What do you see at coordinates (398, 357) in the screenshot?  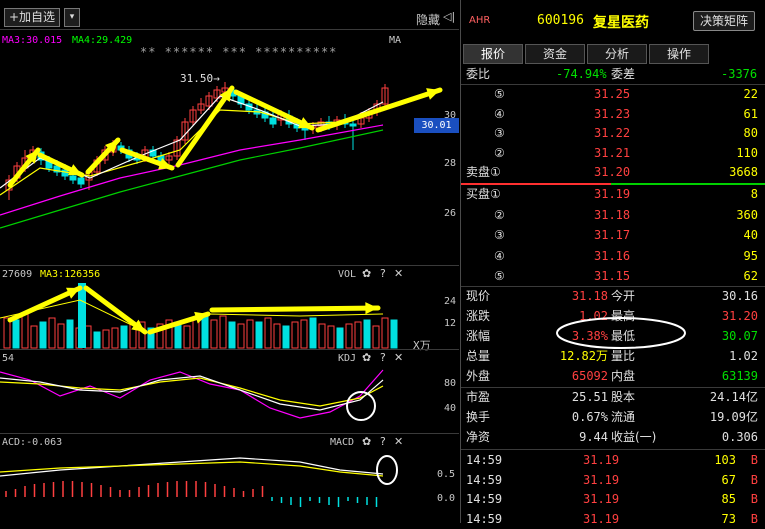 I see `kdj-close-icon: ✕` at bounding box center [398, 357].